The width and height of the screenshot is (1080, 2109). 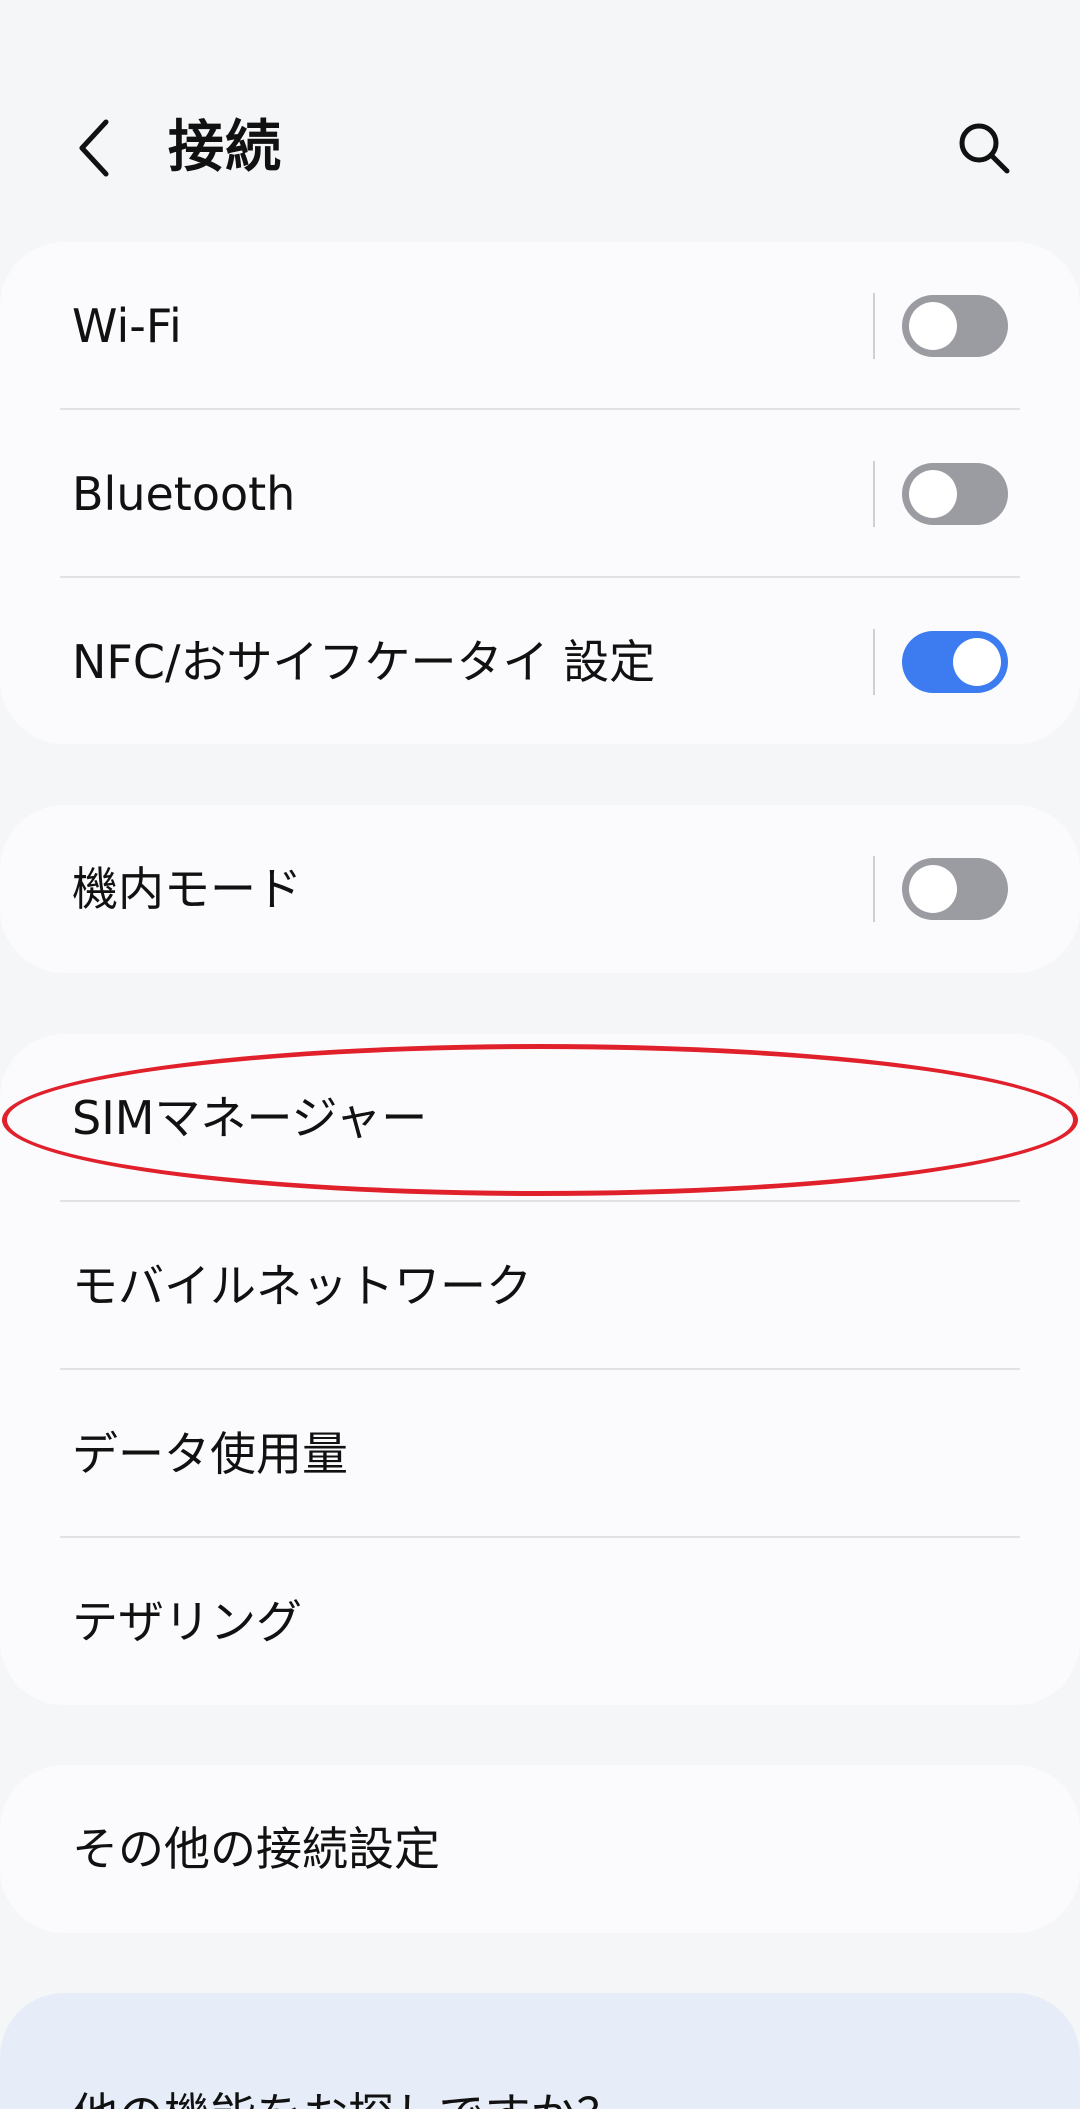 I want to click on data-usage-row: データ使用量, so click(x=540, y=1454).